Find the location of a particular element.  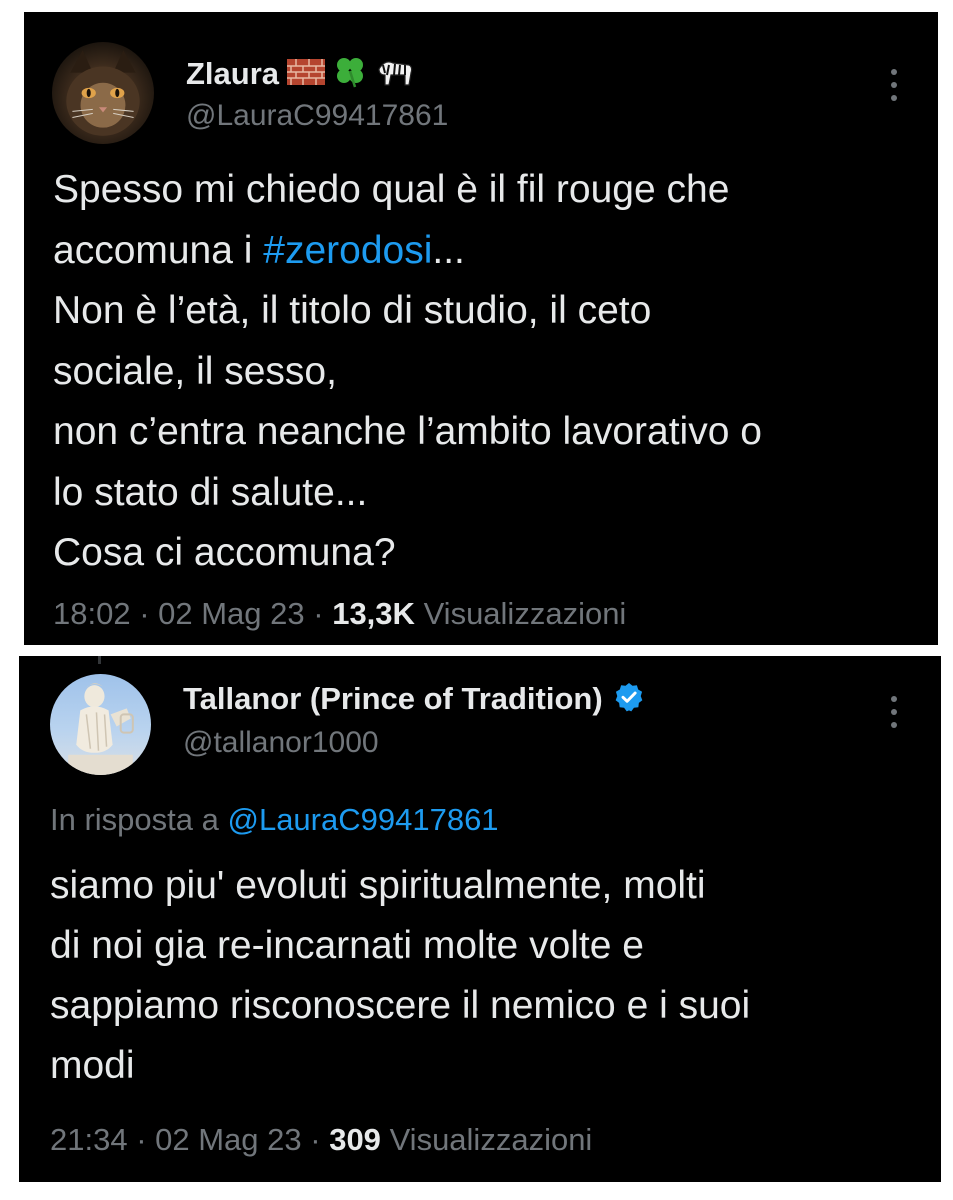

author-name-row: Zlaura is located at coordinates (300, 74).